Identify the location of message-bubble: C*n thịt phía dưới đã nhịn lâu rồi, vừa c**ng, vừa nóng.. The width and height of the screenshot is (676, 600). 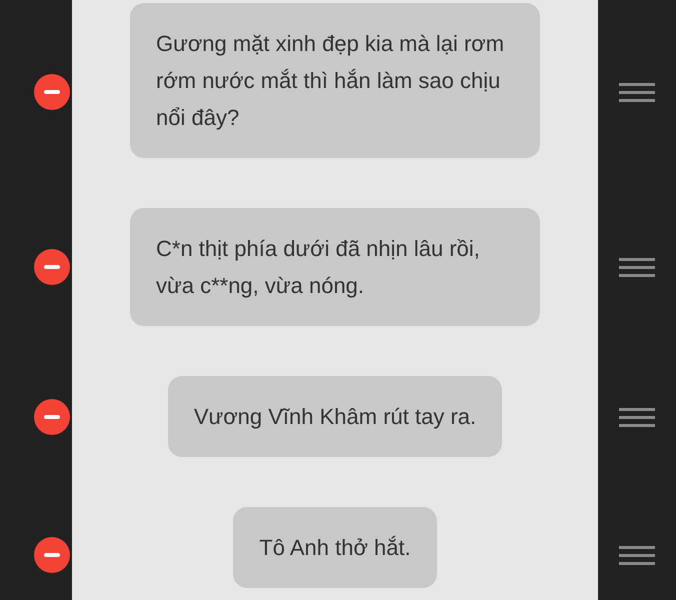
(335, 267).